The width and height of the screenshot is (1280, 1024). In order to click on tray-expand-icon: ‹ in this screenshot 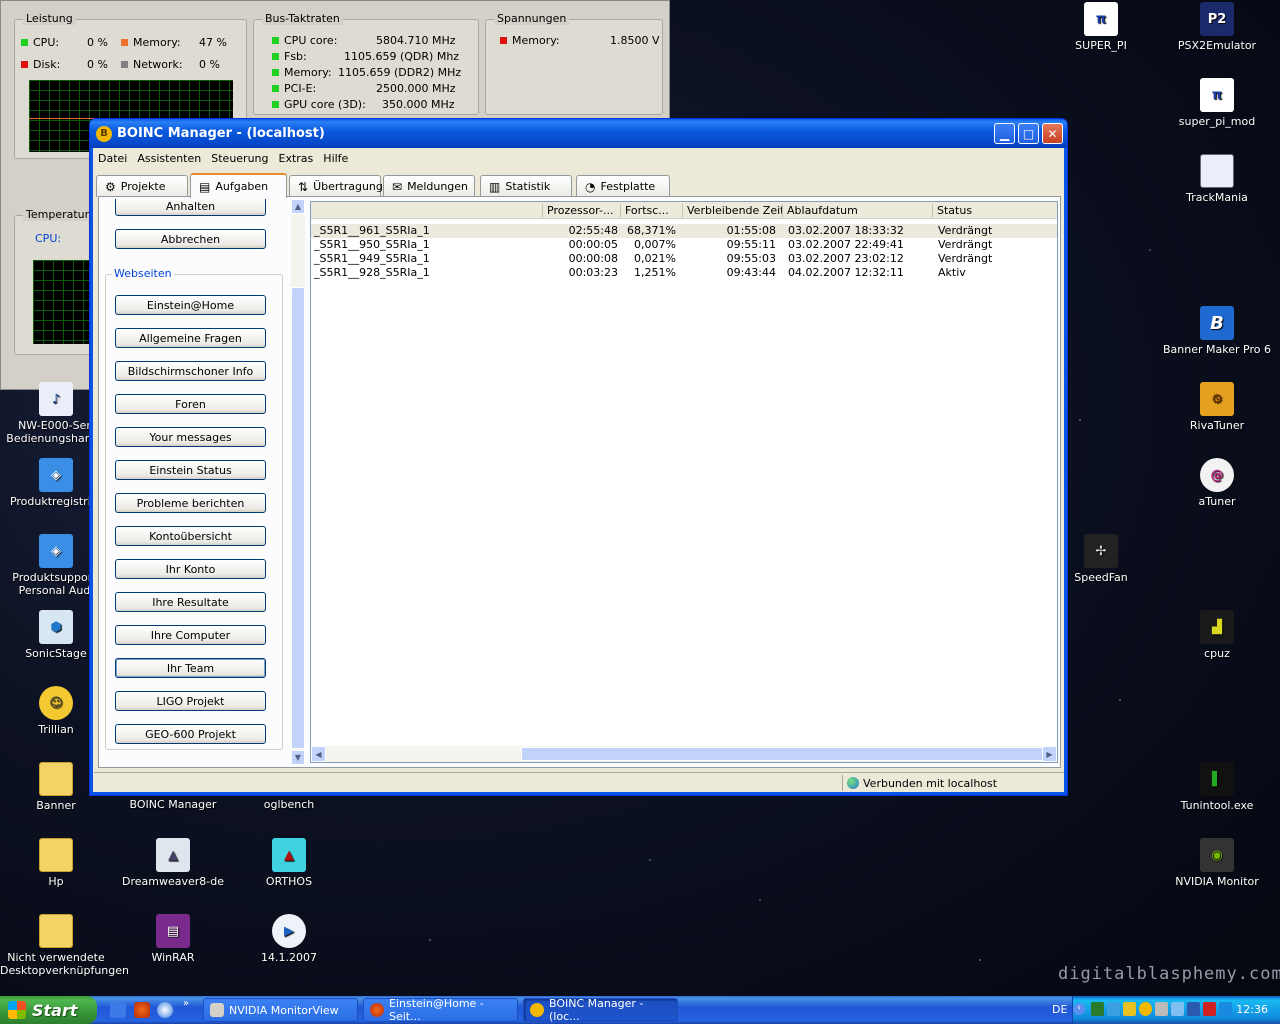, I will do `click(1079, 1009)`.